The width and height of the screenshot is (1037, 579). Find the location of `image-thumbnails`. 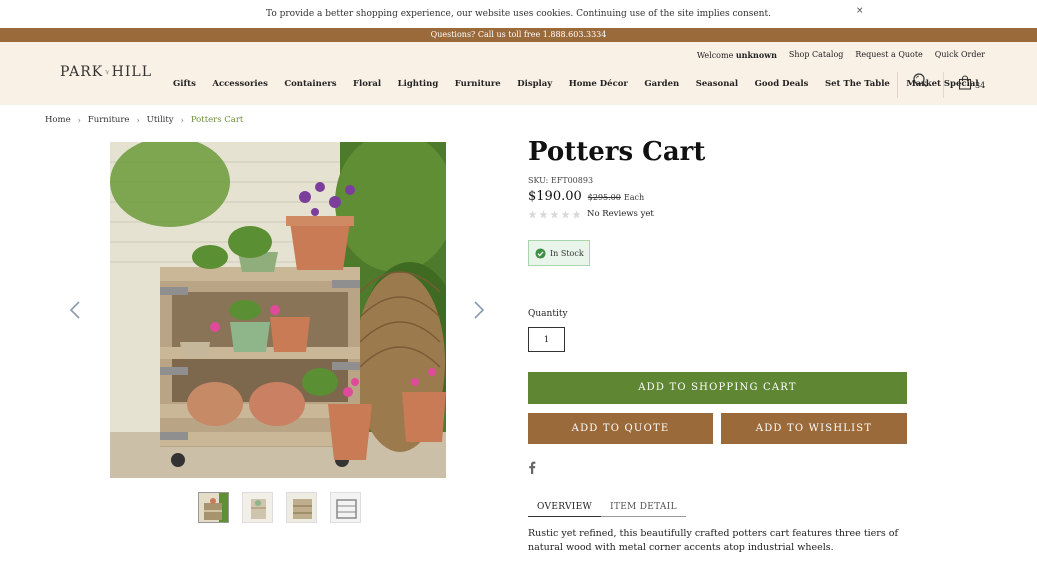

image-thumbnails is located at coordinates (279, 507).